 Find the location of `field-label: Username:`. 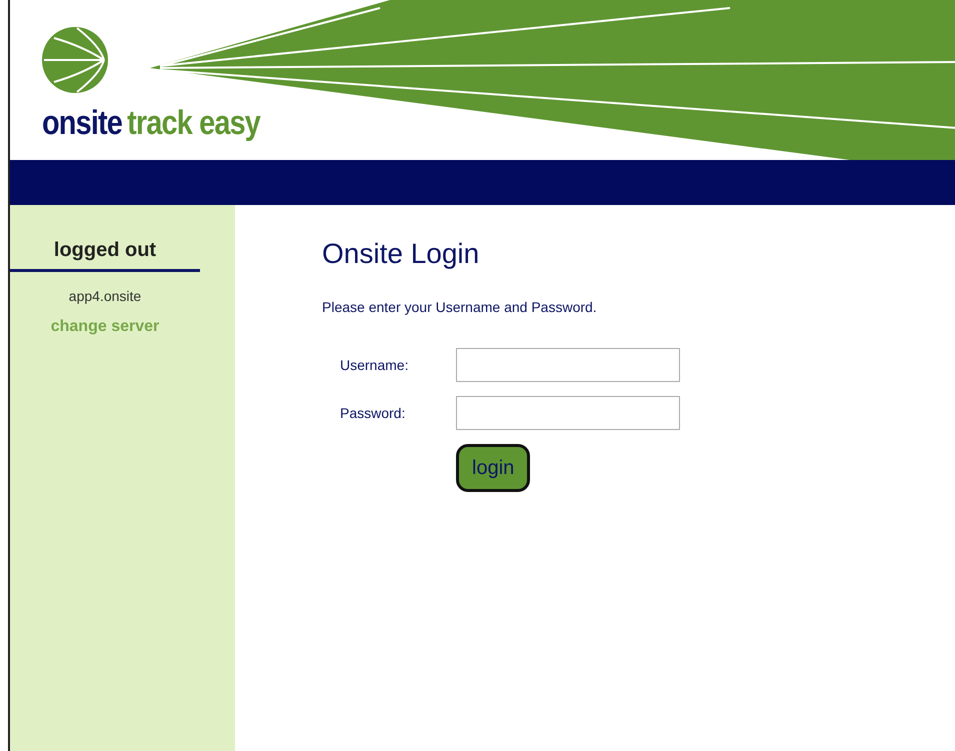

field-label: Username: is located at coordinates (375, 365).